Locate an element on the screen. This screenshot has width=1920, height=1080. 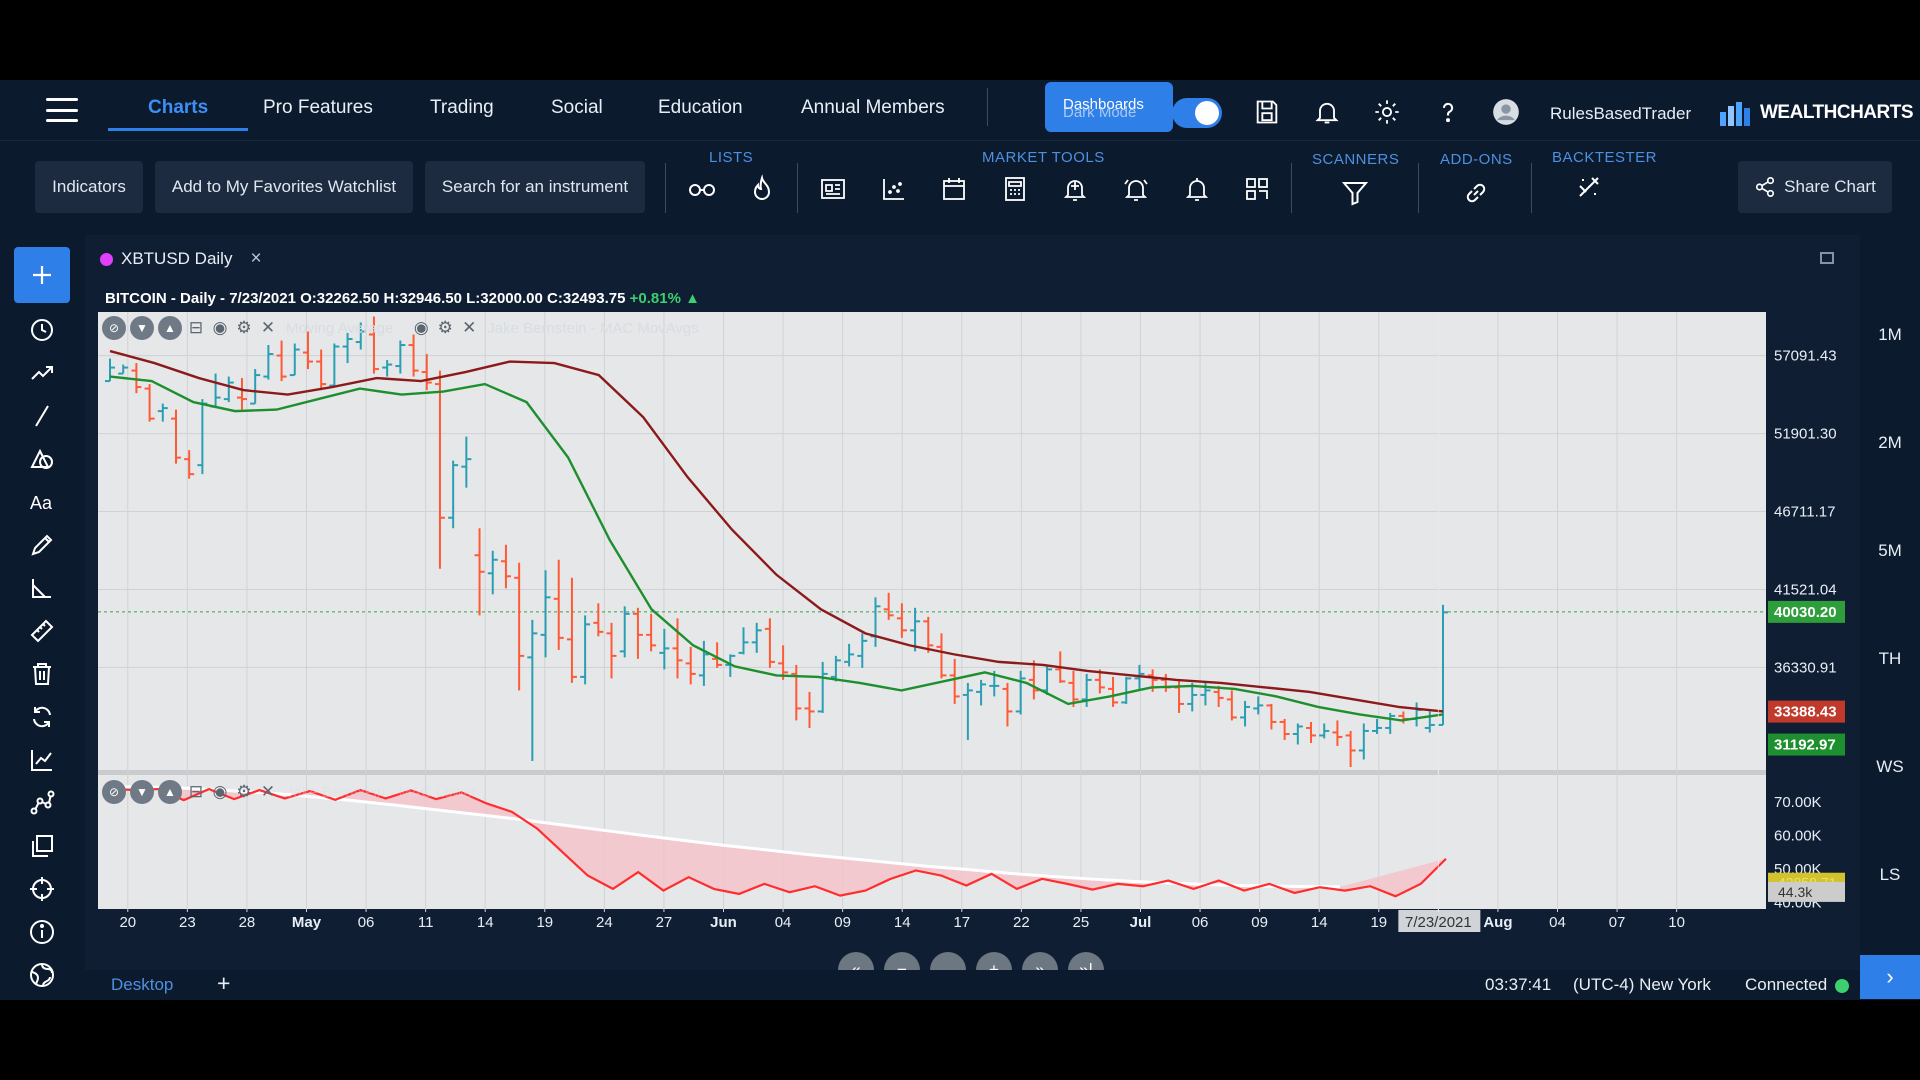
filter-icon is located at coordinates (1355, 193).